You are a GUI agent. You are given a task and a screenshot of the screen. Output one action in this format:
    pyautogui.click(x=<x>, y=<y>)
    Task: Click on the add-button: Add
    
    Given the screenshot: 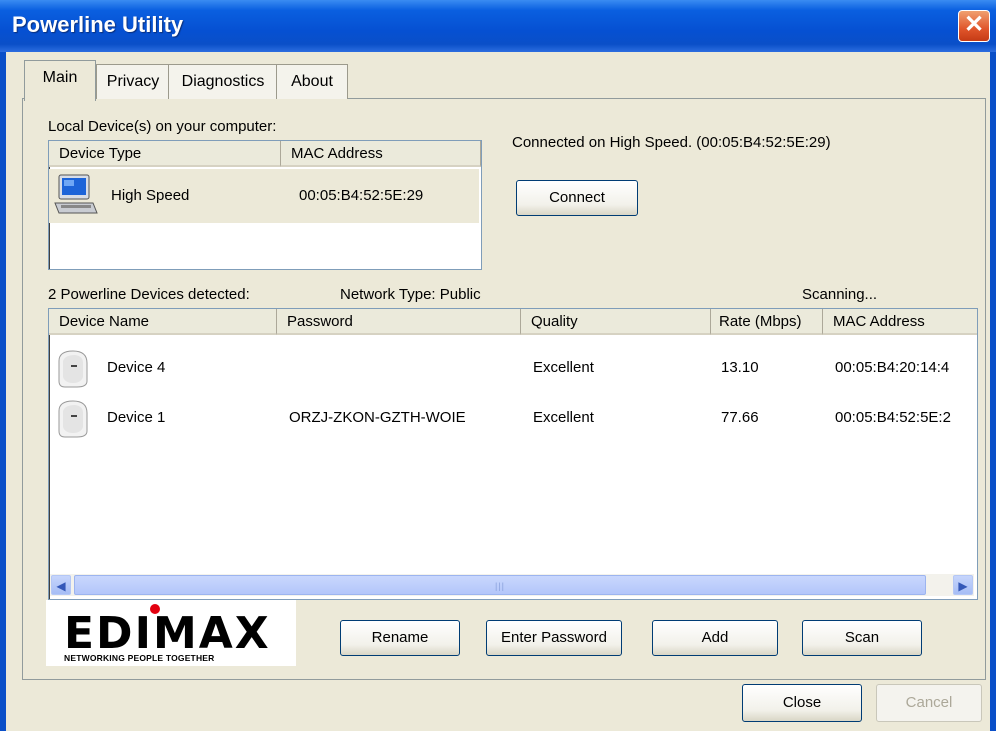 What is the action you would take?
    pyautogui.click(x=715, y=638)
    